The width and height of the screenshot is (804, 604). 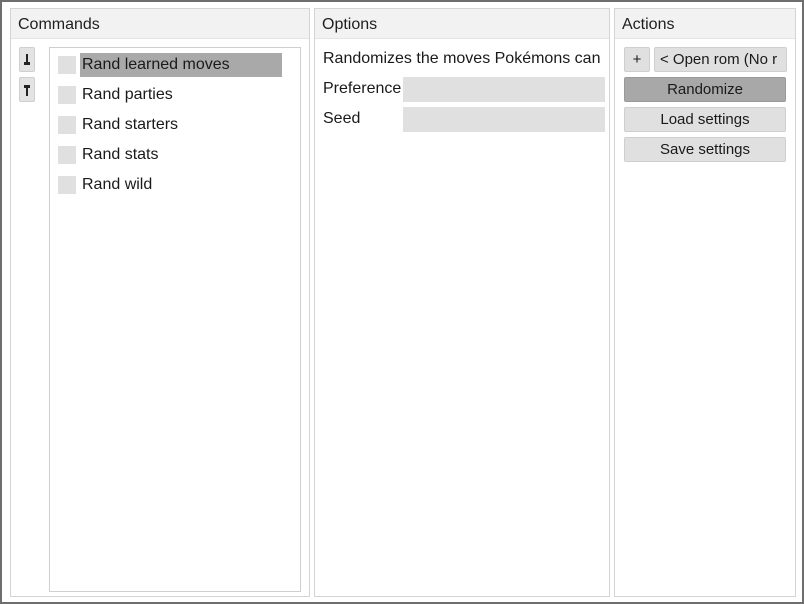 I want to click on command-item-rand-starters: Rand starters, so click(x=170, y=125).